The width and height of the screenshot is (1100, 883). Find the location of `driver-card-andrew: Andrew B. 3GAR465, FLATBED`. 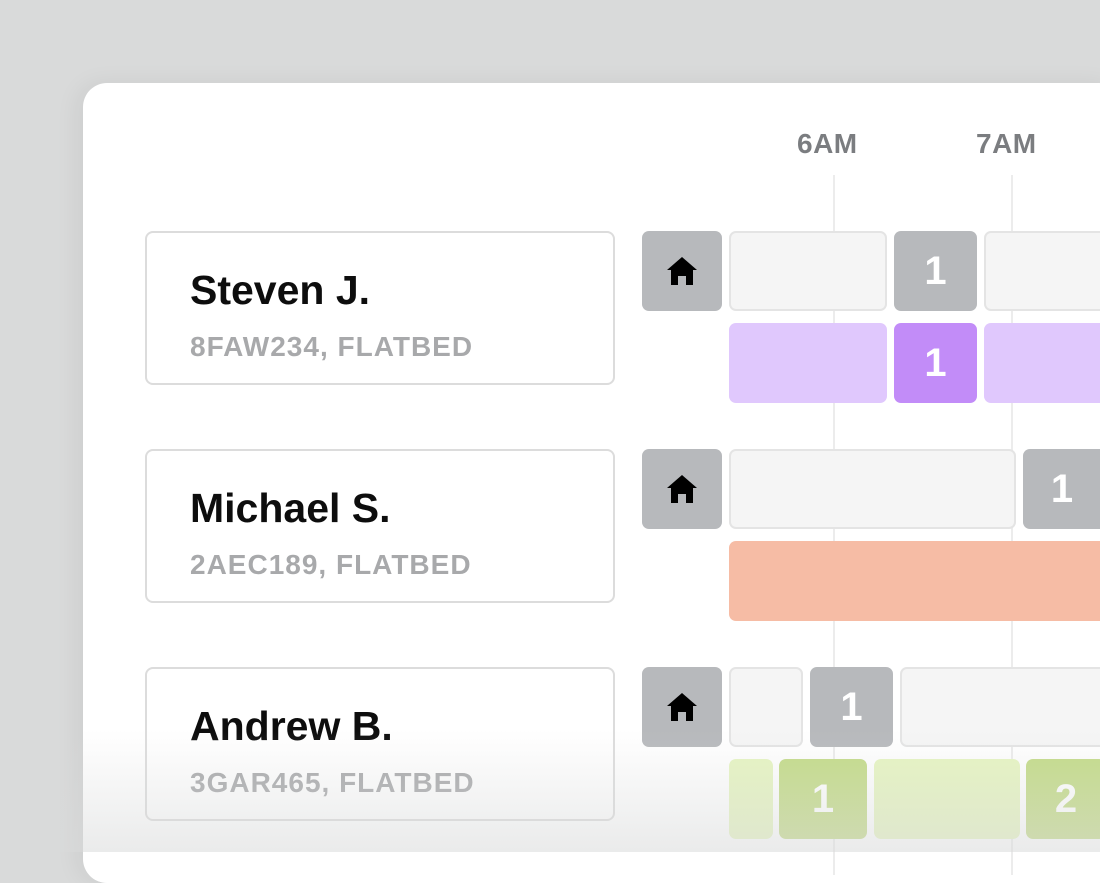

driver-card-andrew: Andrew B. 3GAR465, FLATBED is located at coordinates (380, 744).